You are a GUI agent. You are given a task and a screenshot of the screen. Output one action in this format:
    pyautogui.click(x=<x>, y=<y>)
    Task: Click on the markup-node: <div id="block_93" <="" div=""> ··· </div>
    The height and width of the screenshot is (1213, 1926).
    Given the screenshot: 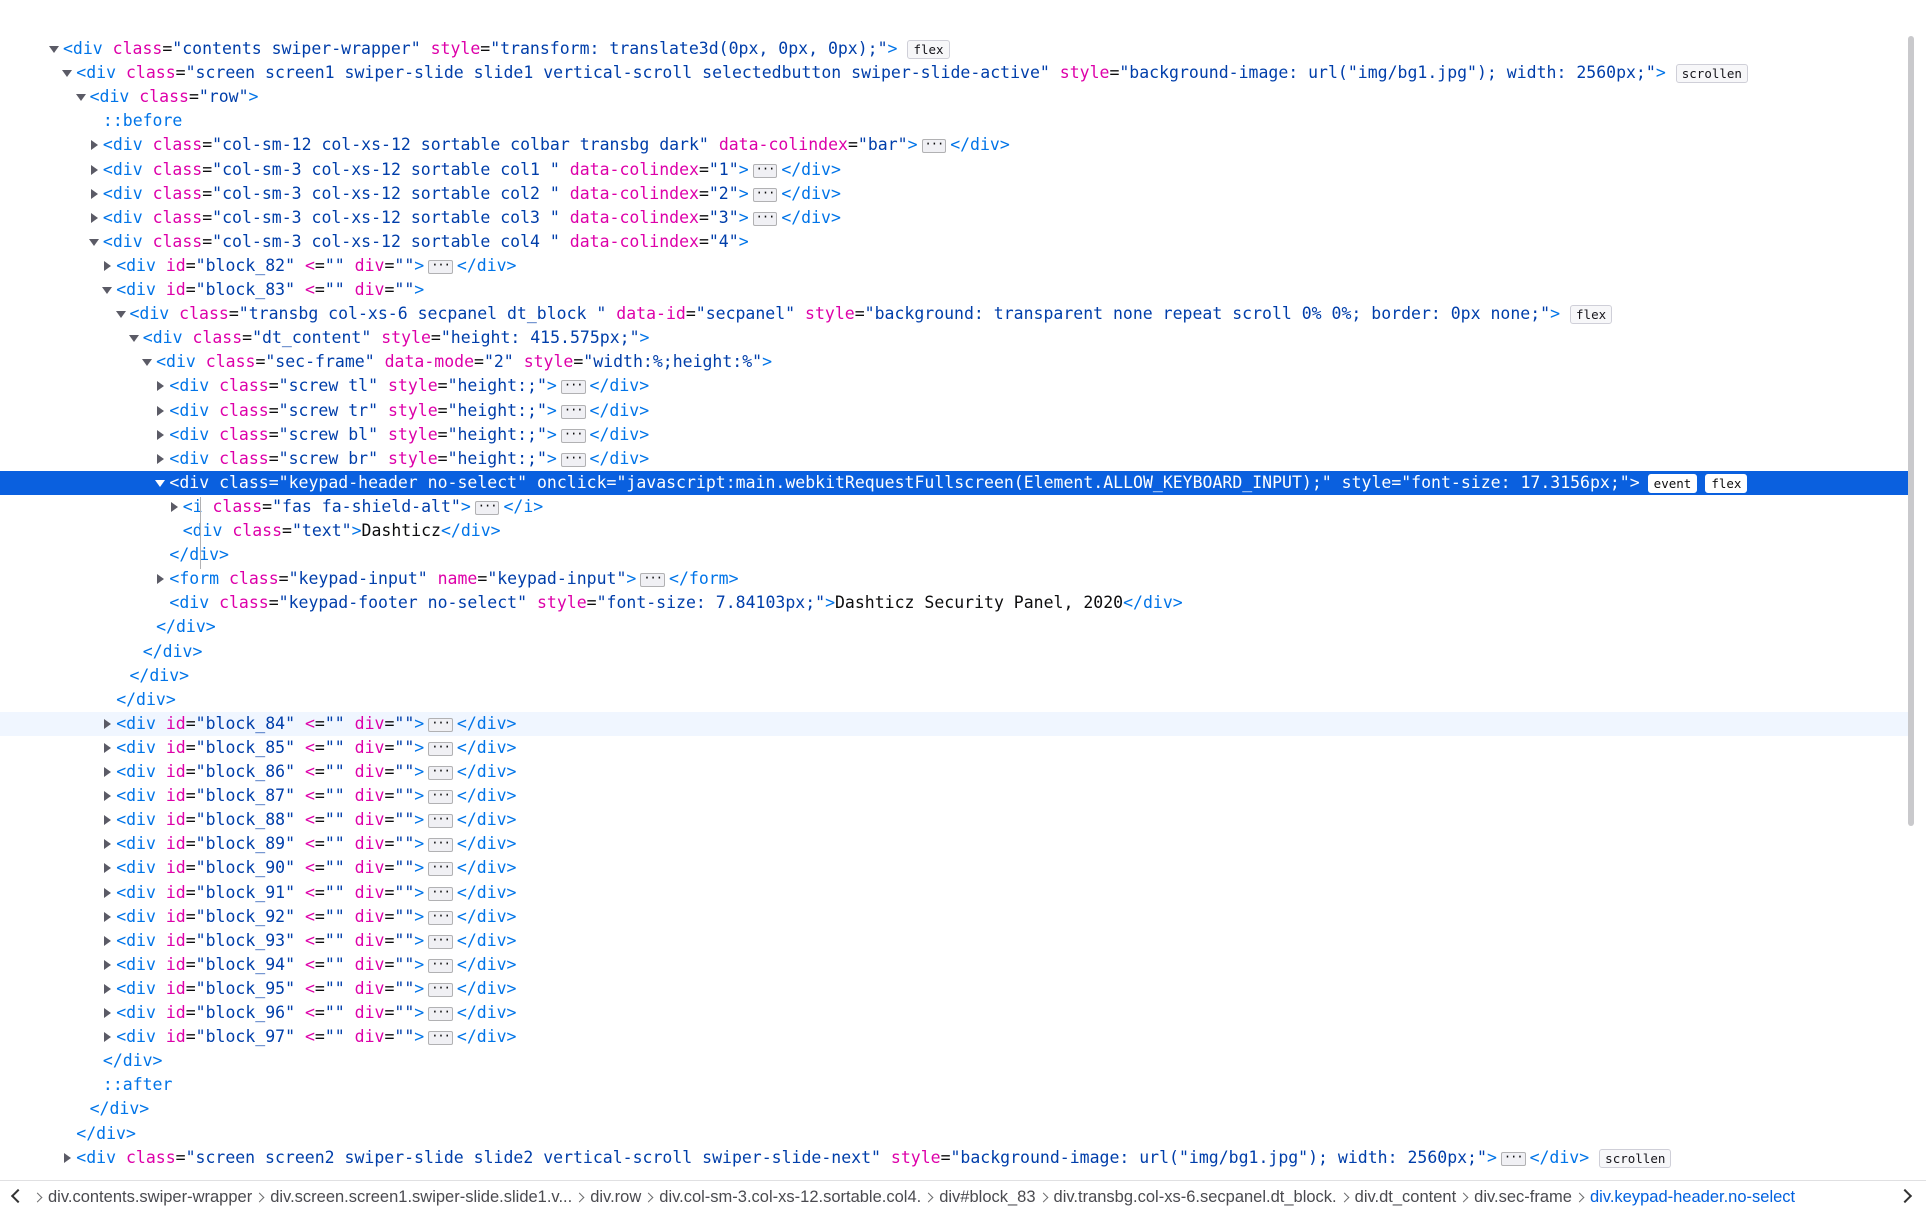 What is the action you would take?
    pyautogui.click(x=954, y=941)
    